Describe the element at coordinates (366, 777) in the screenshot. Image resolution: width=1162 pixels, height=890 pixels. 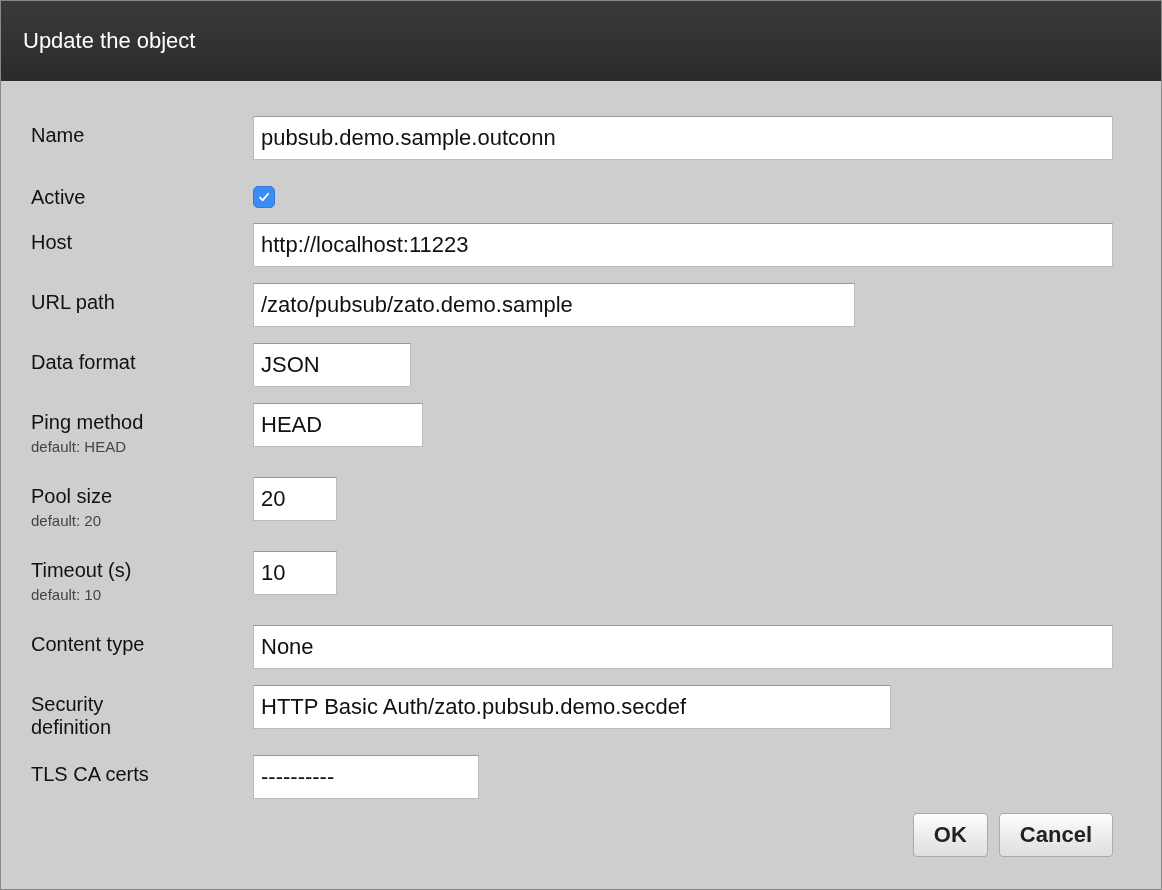
I see `input-field: ----------` at that location.